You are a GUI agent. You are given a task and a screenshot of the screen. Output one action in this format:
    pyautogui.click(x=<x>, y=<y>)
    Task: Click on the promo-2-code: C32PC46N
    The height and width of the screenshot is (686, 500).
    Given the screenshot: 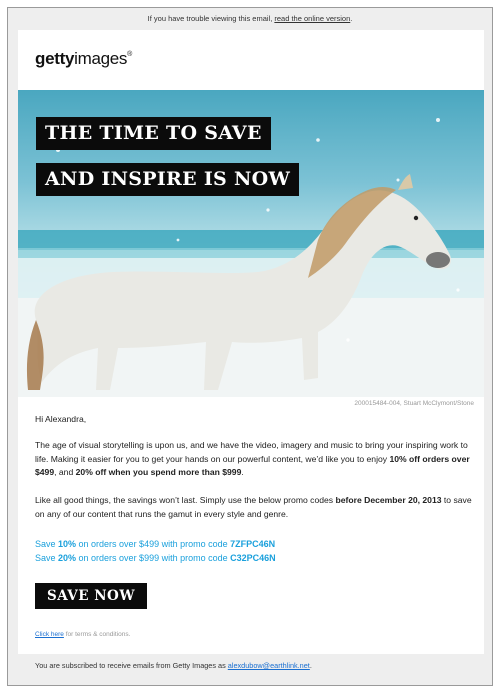 What is the action you would take?
    pyautogui.click(x=253, y=558)
    